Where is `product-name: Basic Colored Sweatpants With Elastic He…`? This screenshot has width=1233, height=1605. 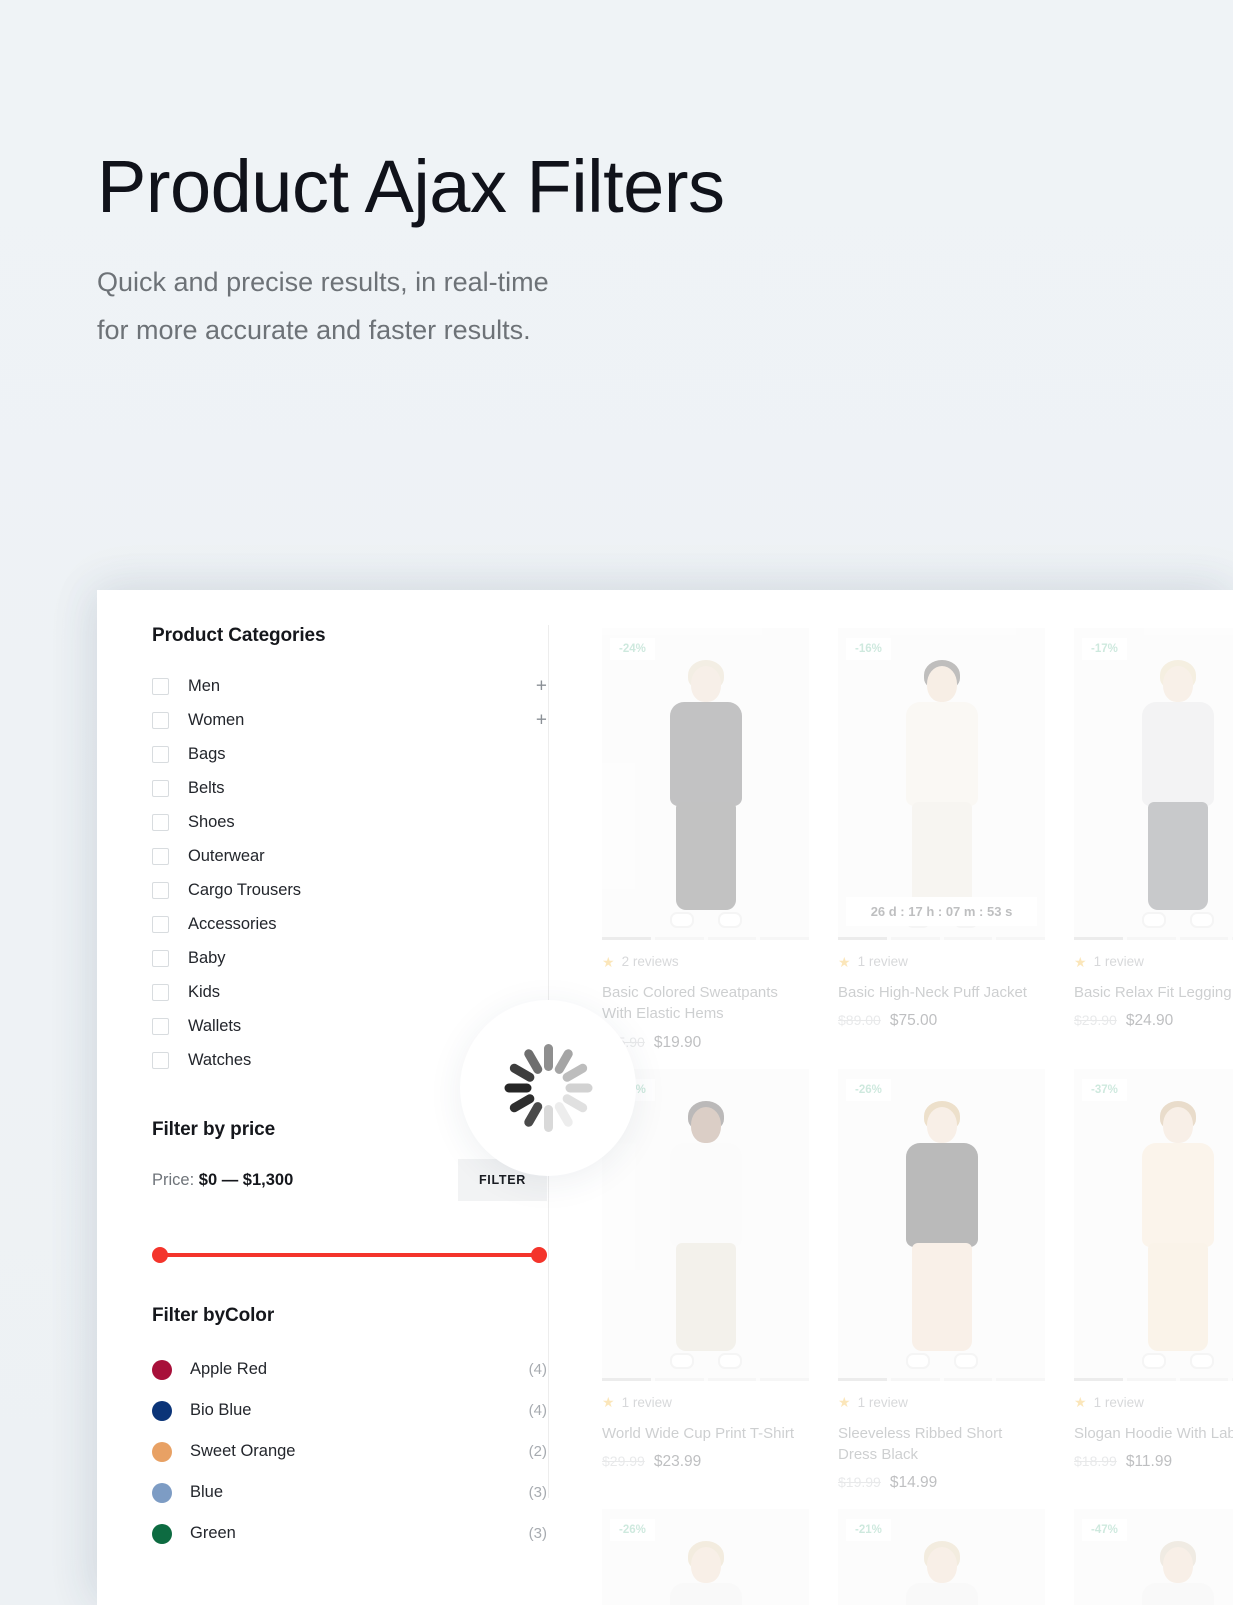
product-name: Basic Colored Sweatpants With Elastic He… is located at coordinates (705, 1003).